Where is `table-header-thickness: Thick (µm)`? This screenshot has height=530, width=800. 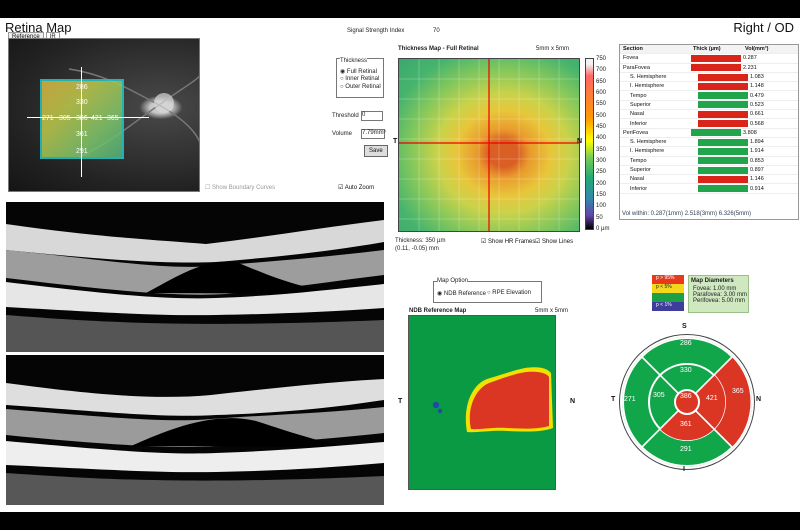
table-header-thickness: Thick (µm) is located at coordinates (707, 48).